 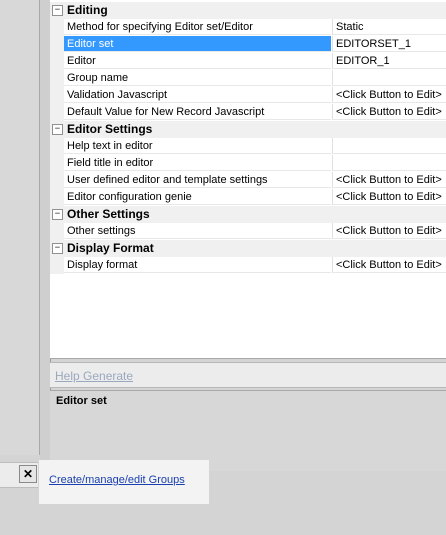 What do you see at coordinates (248, 375) in the screenshot?
I see `help-bar: Help Generate` at bounding box center [248, 375].